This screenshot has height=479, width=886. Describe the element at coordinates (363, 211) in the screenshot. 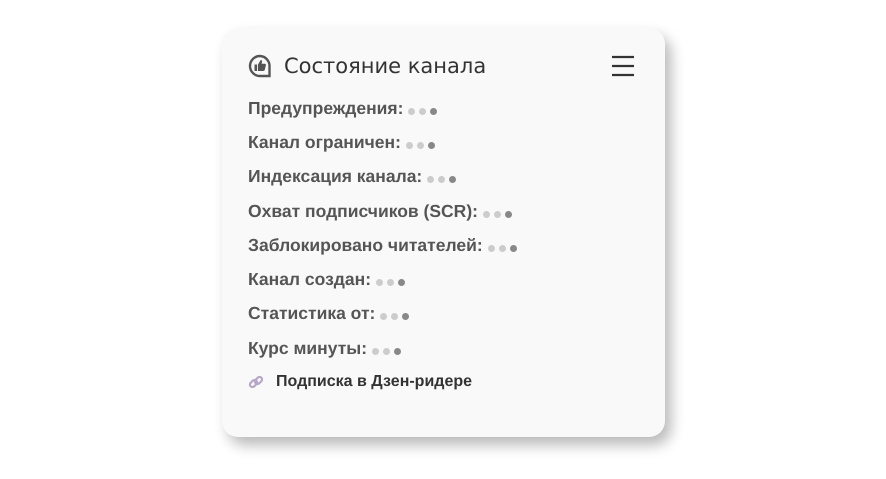

I see `field-label: Охват подписчиков (SCR):` at that location.